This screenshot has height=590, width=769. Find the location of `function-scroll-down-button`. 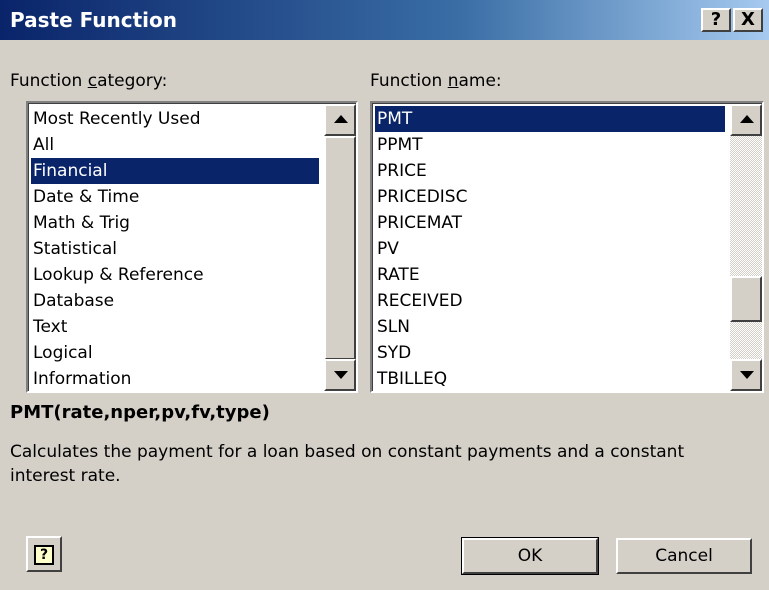

function-scroll-down-button is located at coordinates (746, 375).